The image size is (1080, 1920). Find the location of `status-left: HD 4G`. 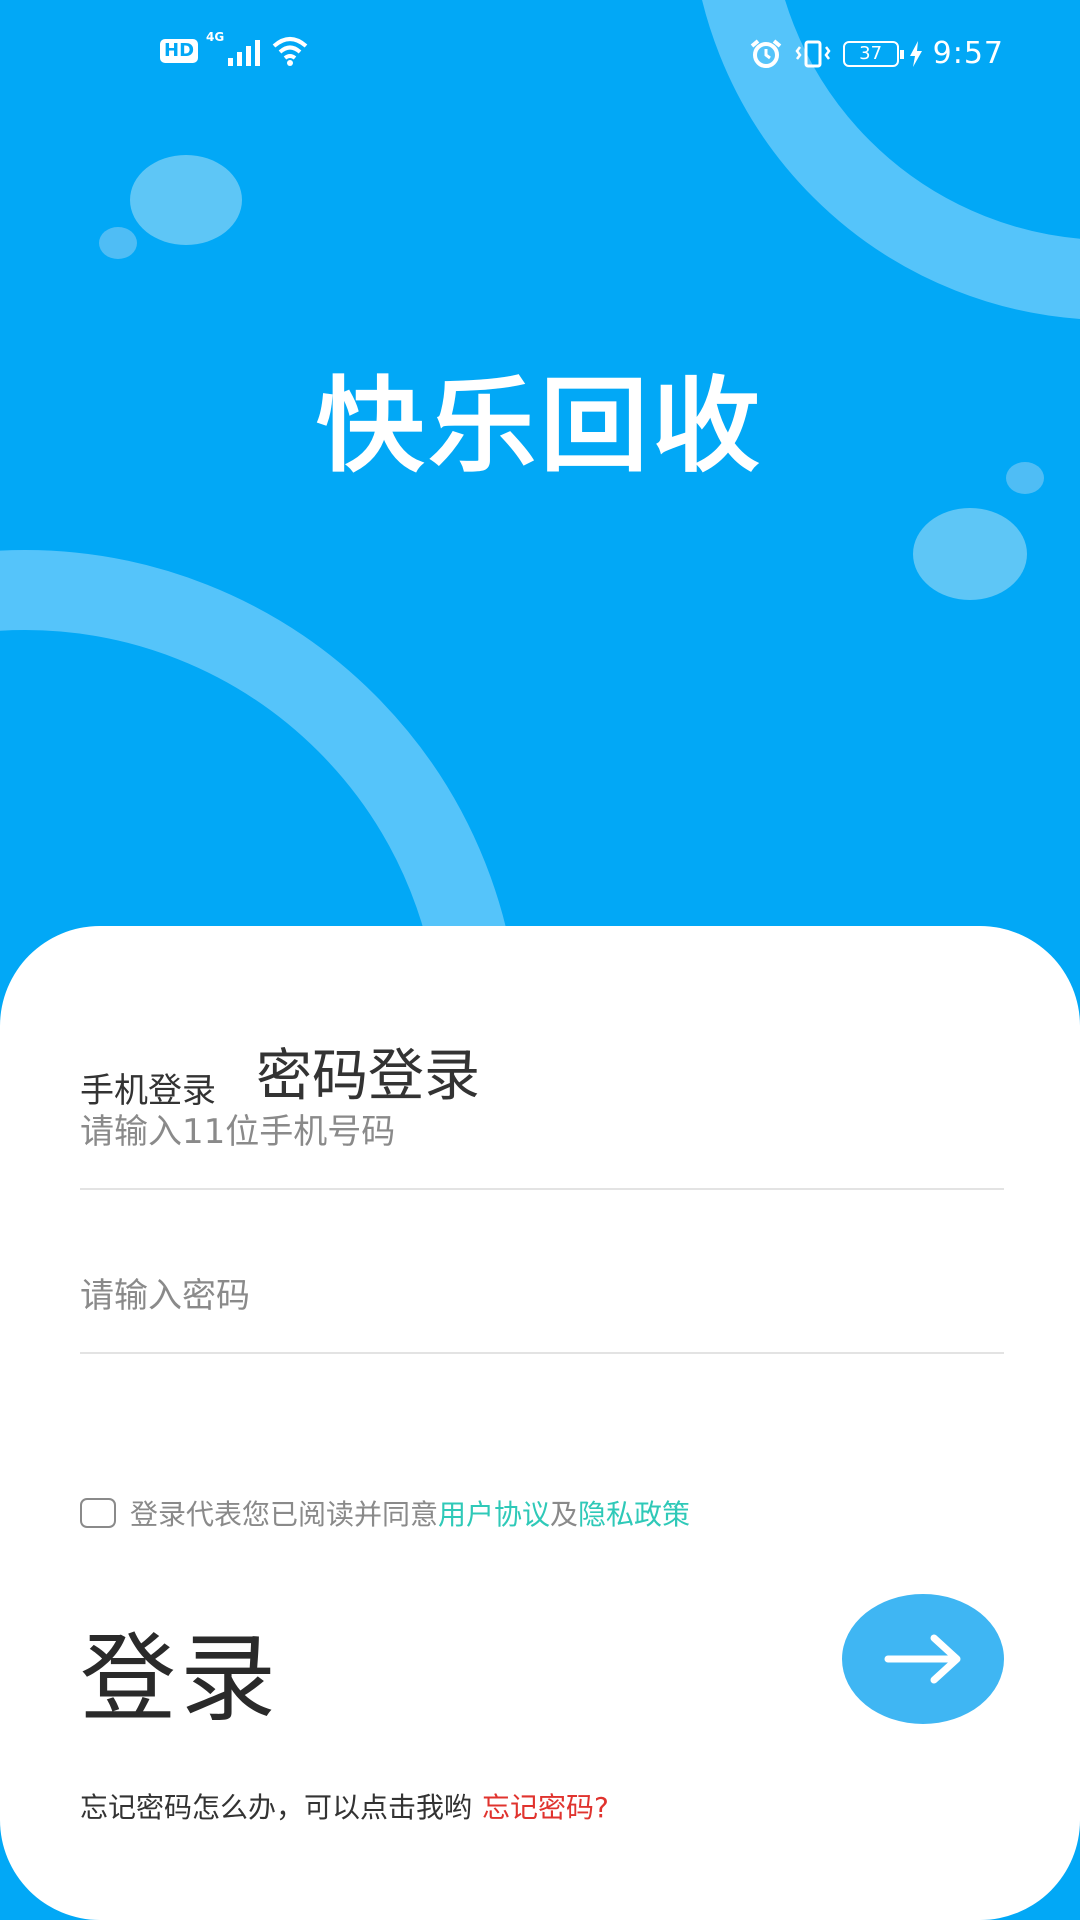

status-left: HD 4G is located at coordinates (235, 48).